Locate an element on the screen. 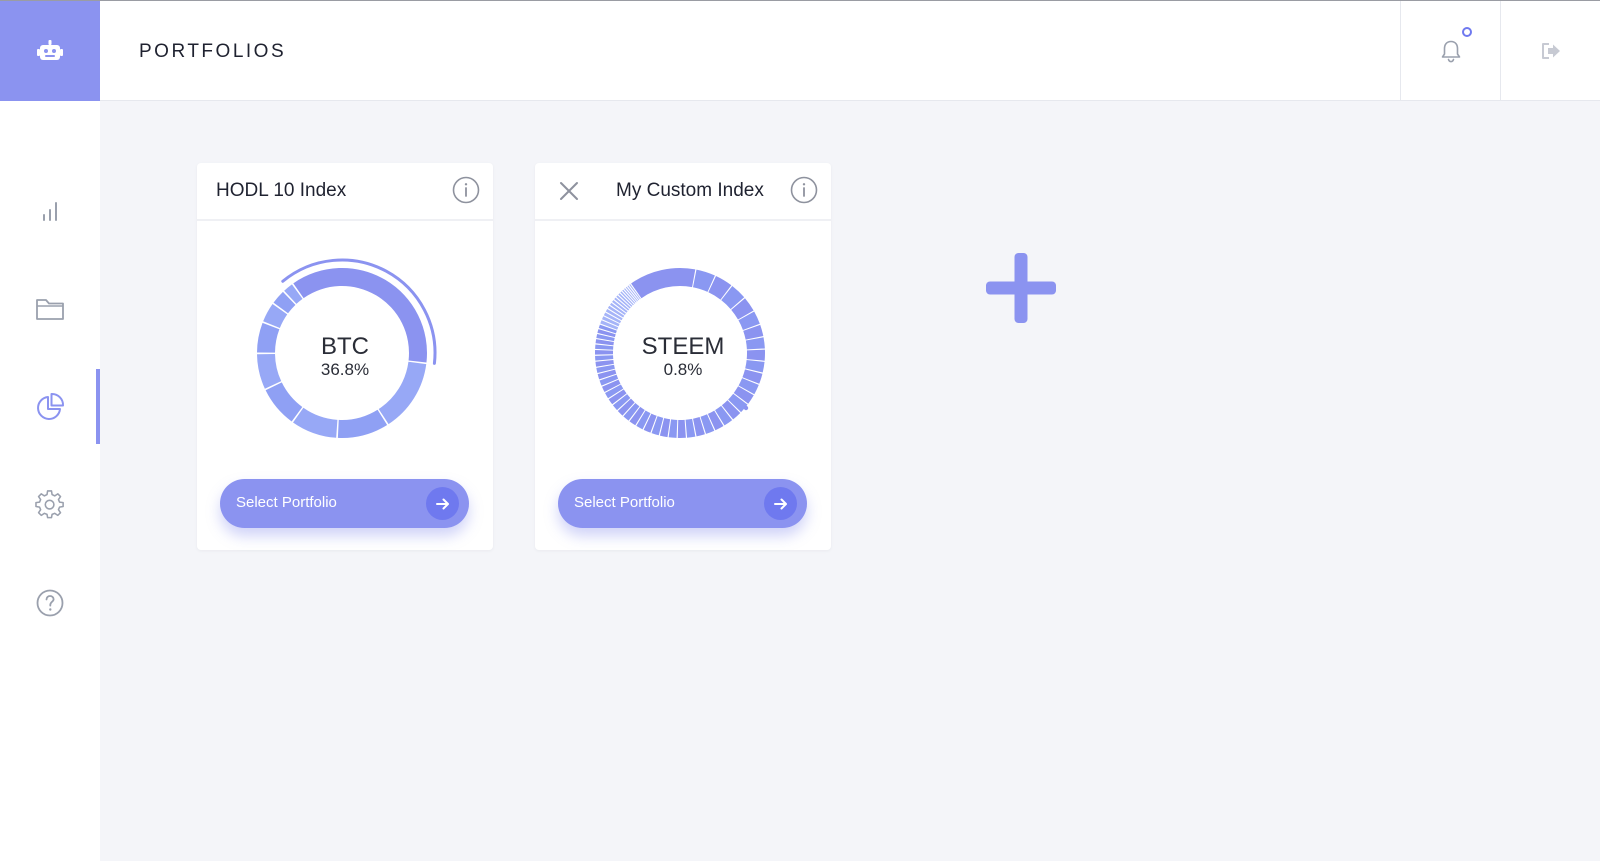 This screenshot has height=861, width=1600. logout-icon is located at coordinates (1550, 51).